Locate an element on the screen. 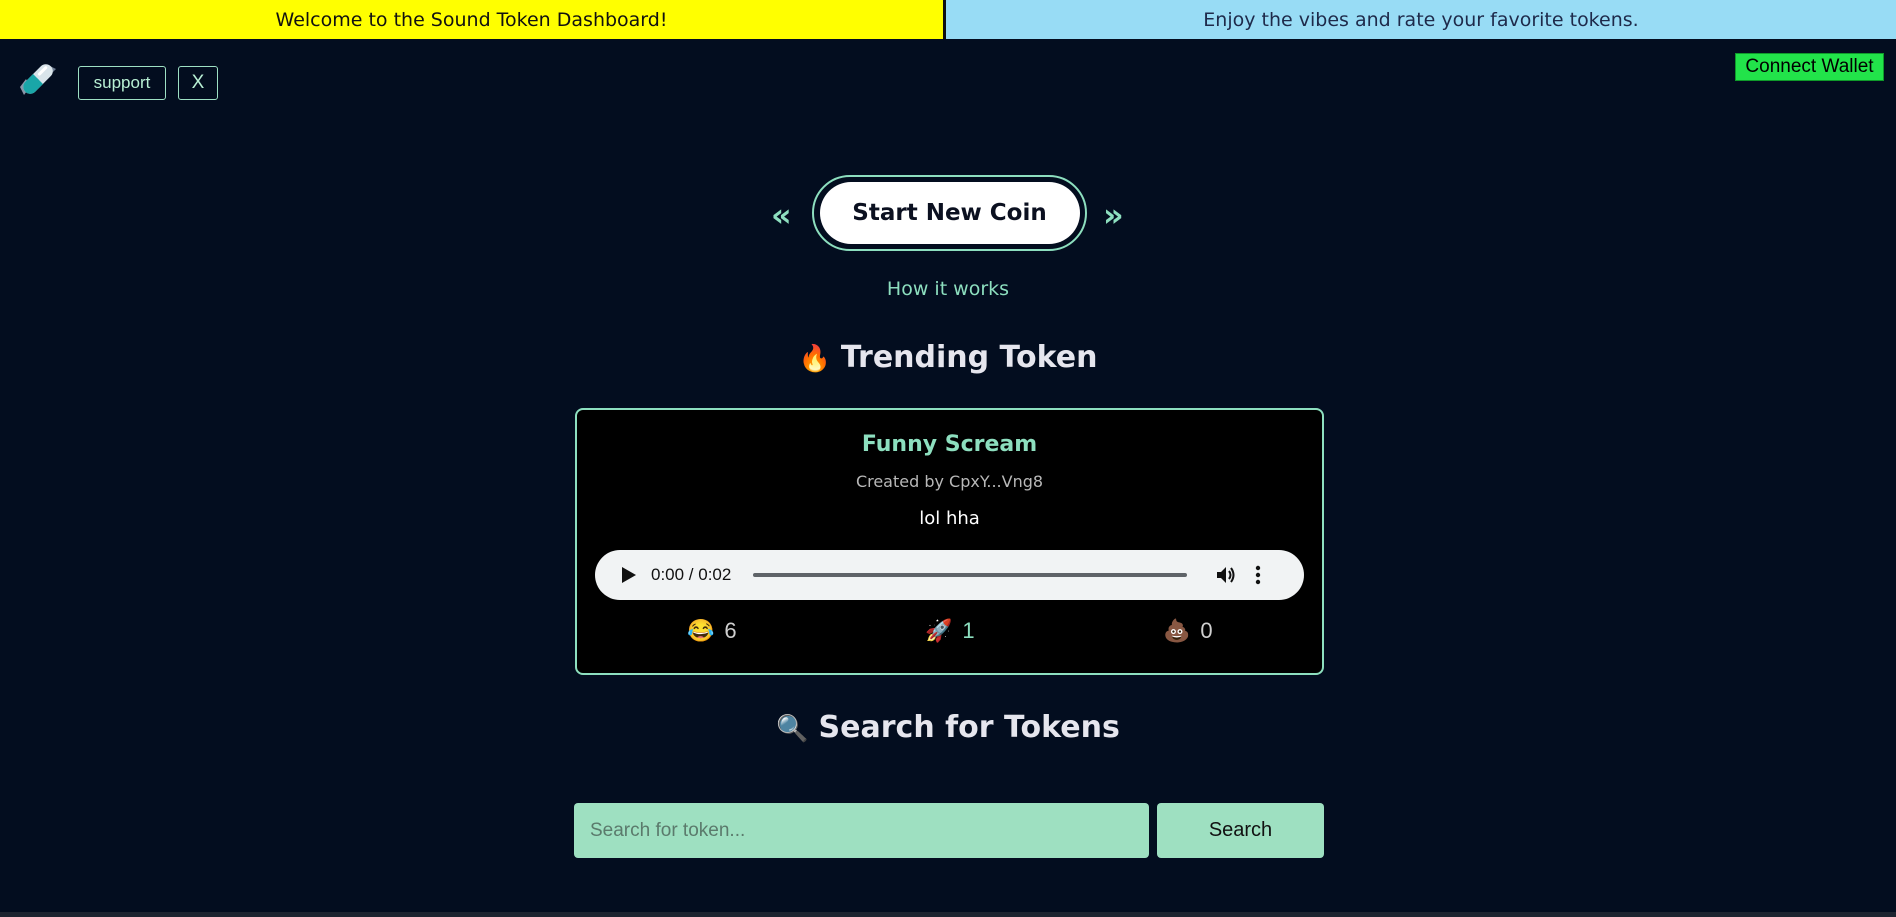 This screenshot has height=917, width=1896. laughing-face-icon: 😂 is located at coordinates (701, 630).